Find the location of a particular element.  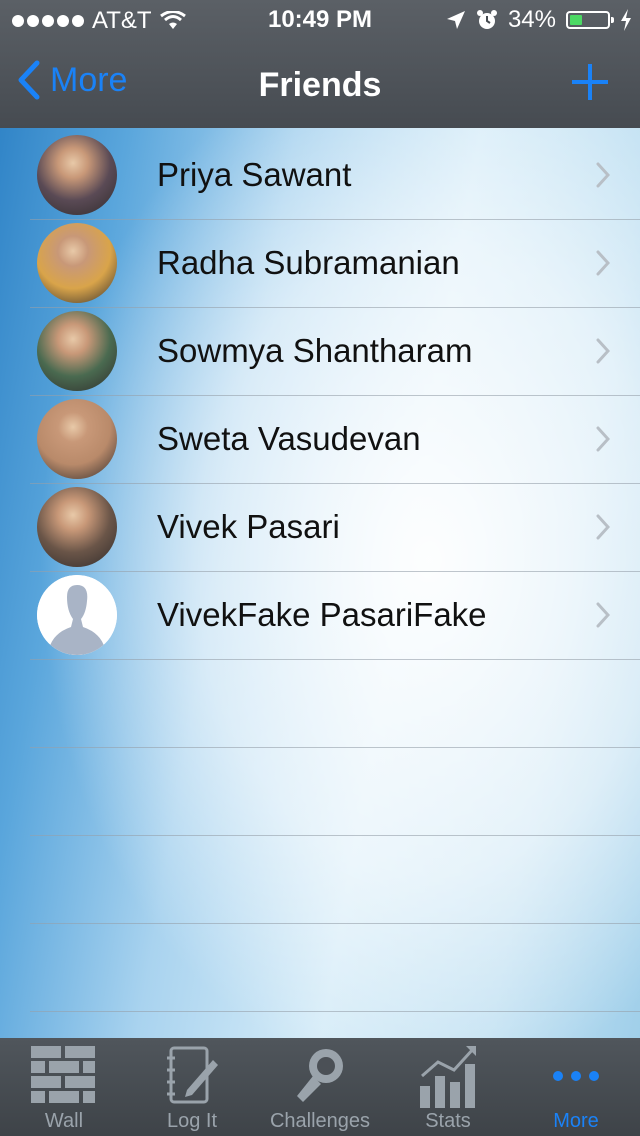

tab-more: More is located at coordinates (576, 1087).